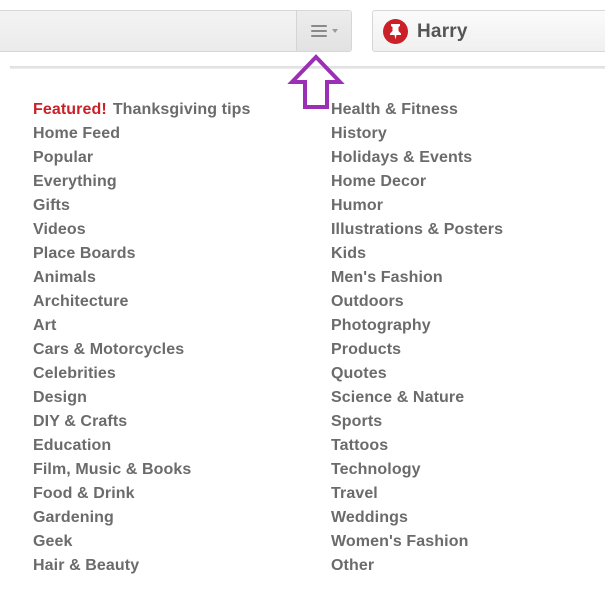 The width and height of the screenshot is (605, 599). Describe the element at coordinates (417, 377) in the screenshot. I see `menu-item-quotes: Quotes` at that location.